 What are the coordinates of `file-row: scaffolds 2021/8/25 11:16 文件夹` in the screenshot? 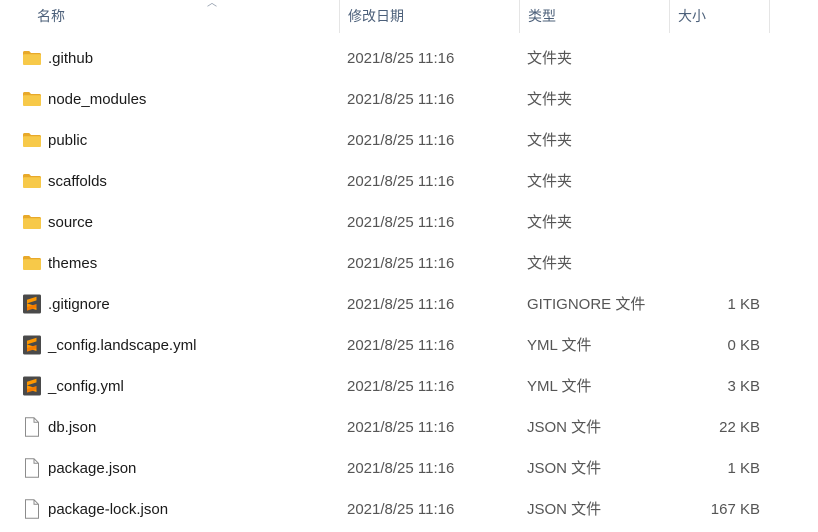 It's located at (409, 181).